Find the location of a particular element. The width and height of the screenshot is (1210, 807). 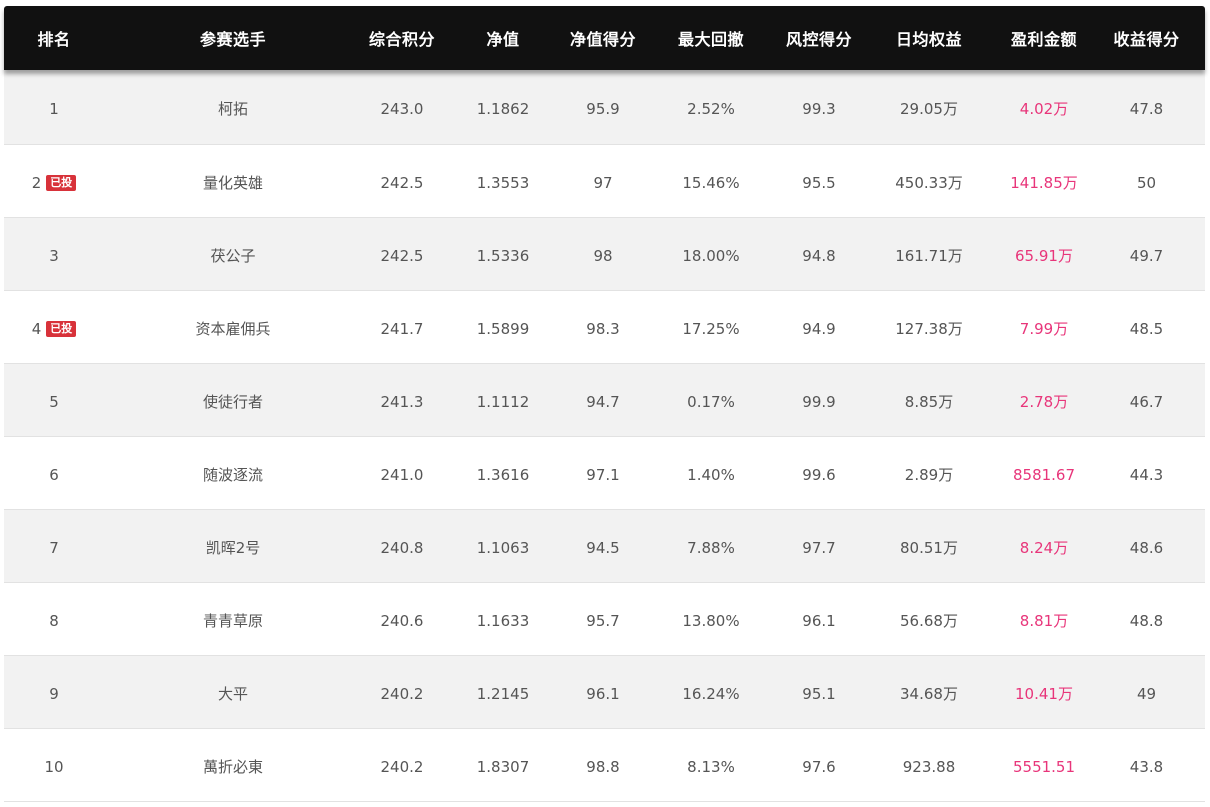

cell-nav: 1.1862 is located at coordinates (503, 107).